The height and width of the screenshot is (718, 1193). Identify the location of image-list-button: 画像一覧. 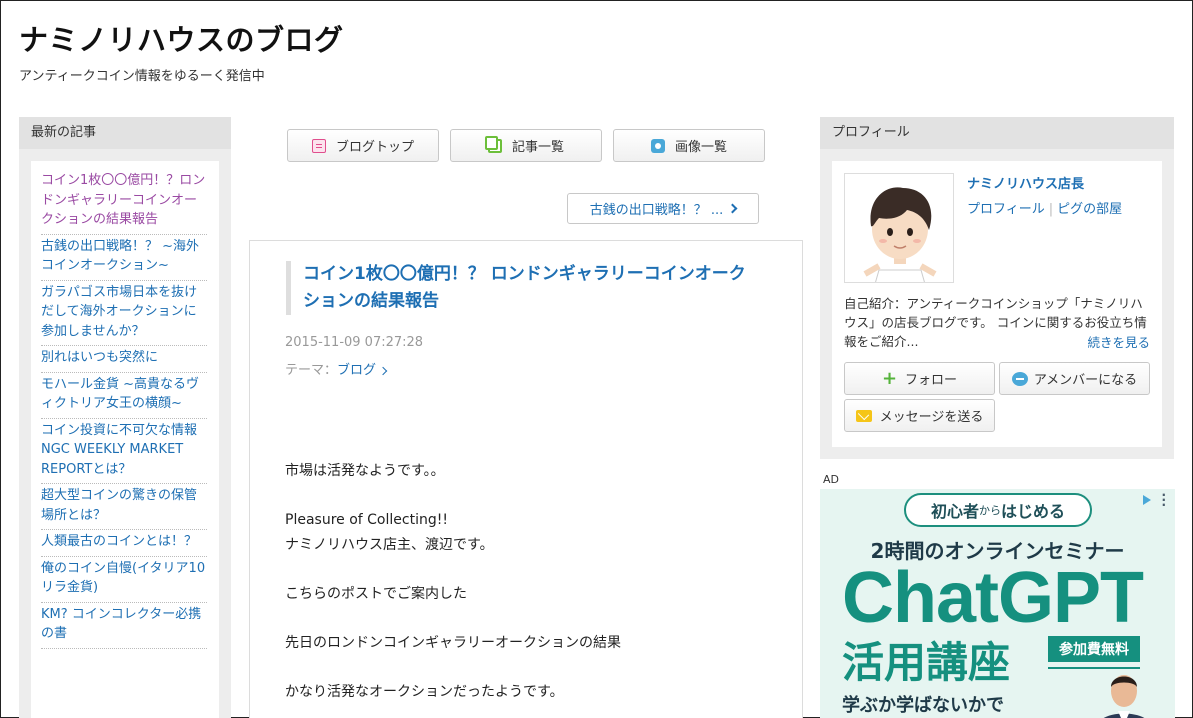
(689, 145).